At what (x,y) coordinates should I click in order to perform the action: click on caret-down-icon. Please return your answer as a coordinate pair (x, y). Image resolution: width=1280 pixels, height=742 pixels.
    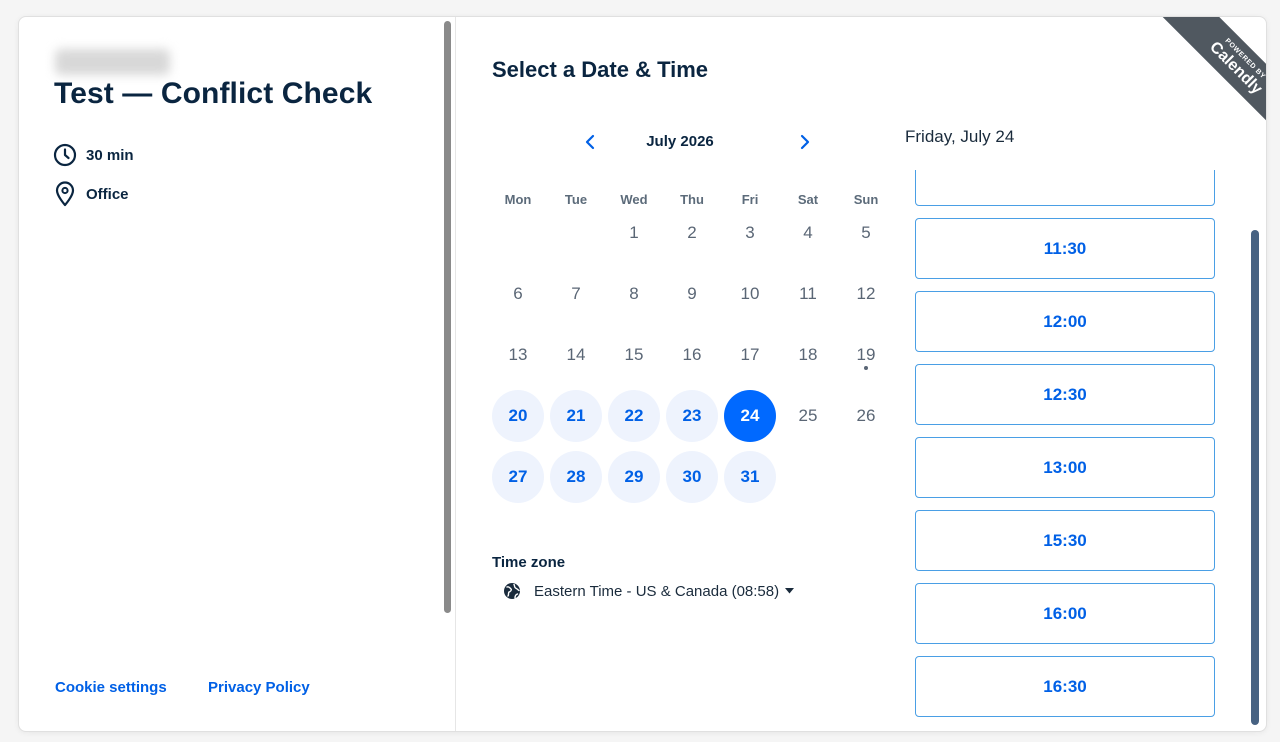
    Looking at the image, I should click on (790, 591).